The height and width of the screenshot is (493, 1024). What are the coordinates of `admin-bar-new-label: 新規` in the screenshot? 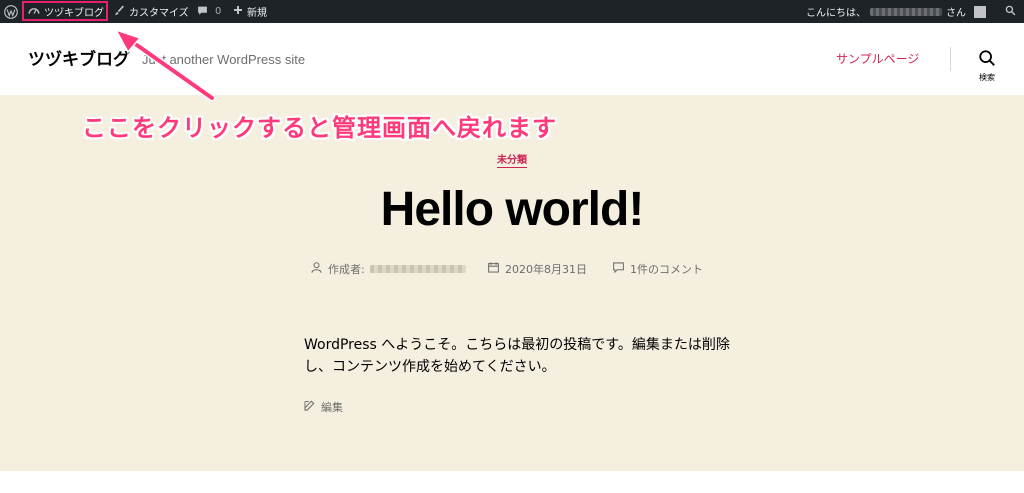 It's located at (257, 13).